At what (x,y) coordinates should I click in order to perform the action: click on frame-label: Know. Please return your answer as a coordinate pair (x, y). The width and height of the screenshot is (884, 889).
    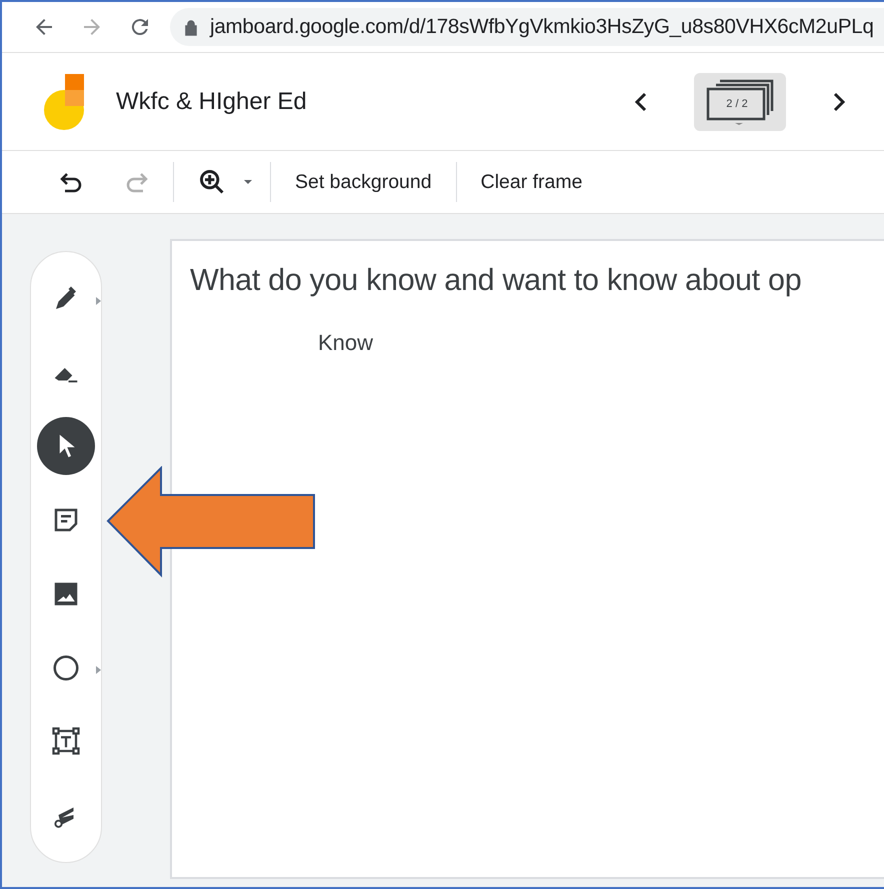
    Looking at the image, I should click on (346, 343).